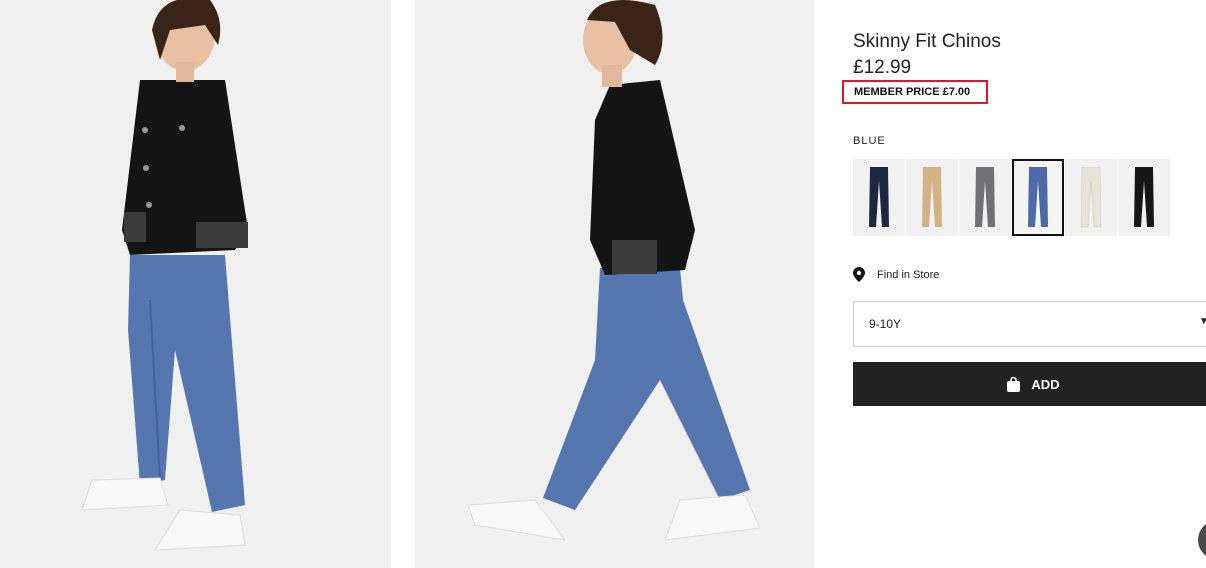  Describe the element at coordinates (915, 92) in the screenshot. I see `member-price-badge: MEMBER PRICE £7.00` at that location.